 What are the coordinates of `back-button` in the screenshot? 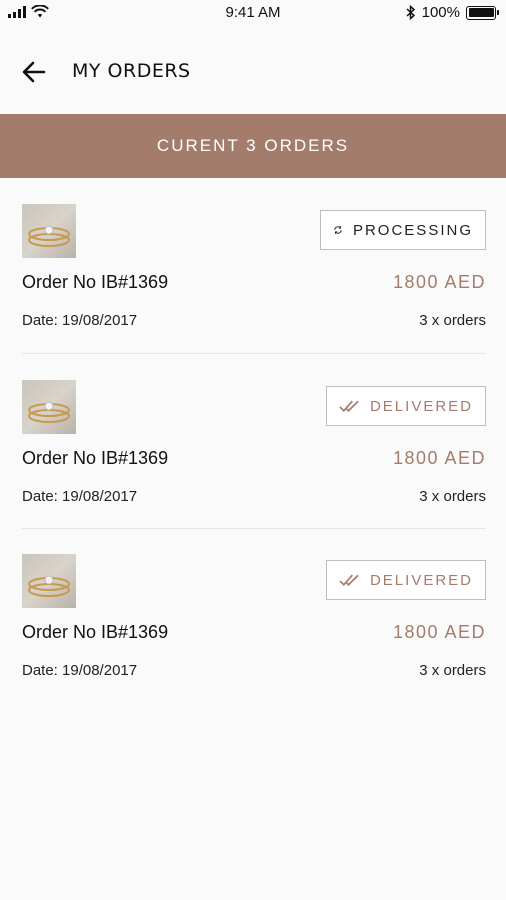 It's located at (34, 72).